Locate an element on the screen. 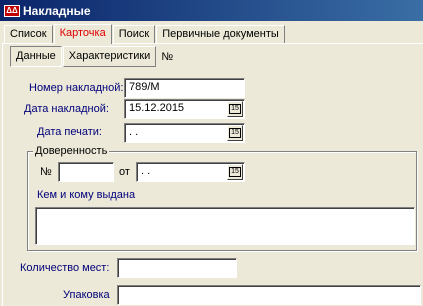 The image size is (423, 306). print-date-calendar-icon: 15 is located at coordinates (235, 133).